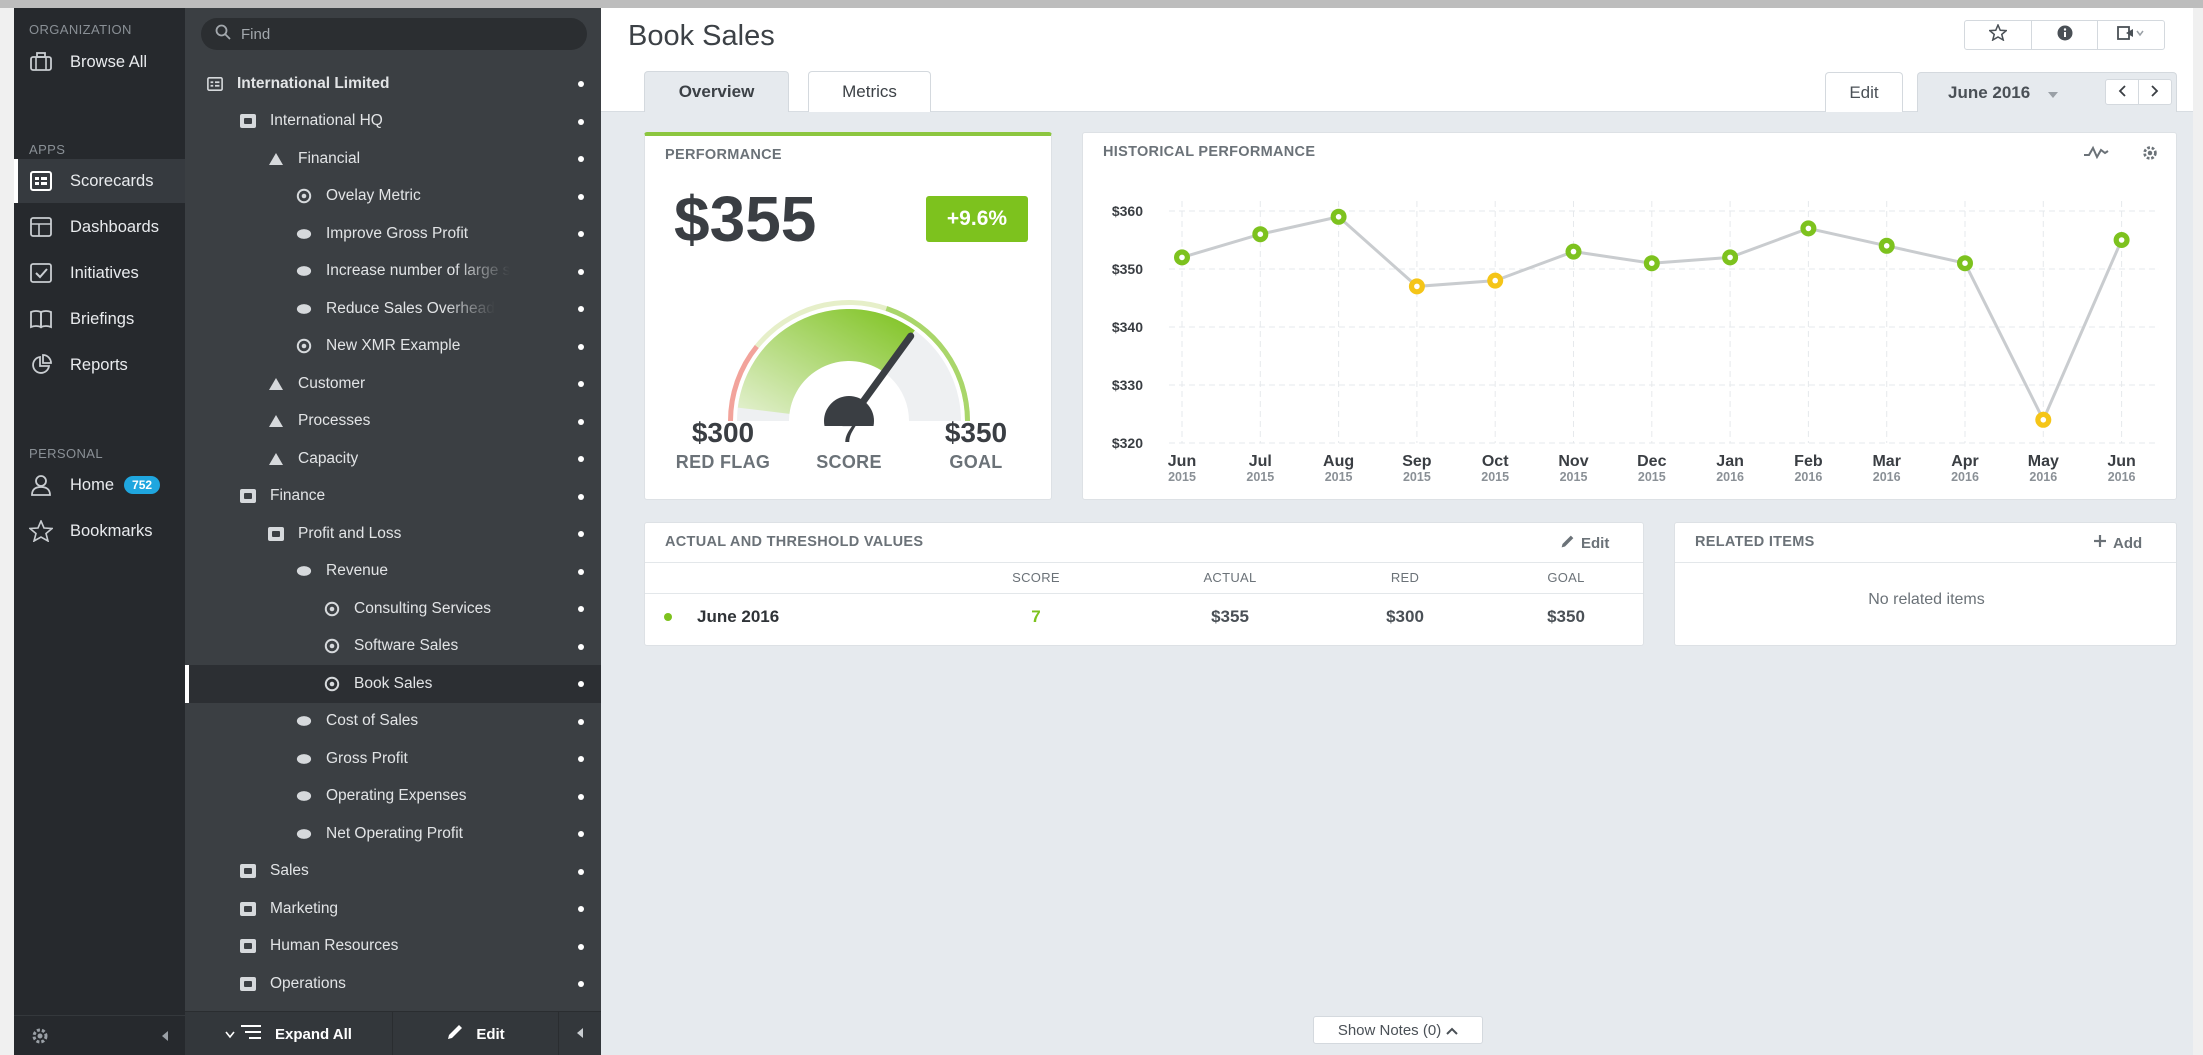 The image size is (2203, 1055). Describe the element at coordinates (1998, 35) in the screenshot. I see `bookmark-button` at that location.